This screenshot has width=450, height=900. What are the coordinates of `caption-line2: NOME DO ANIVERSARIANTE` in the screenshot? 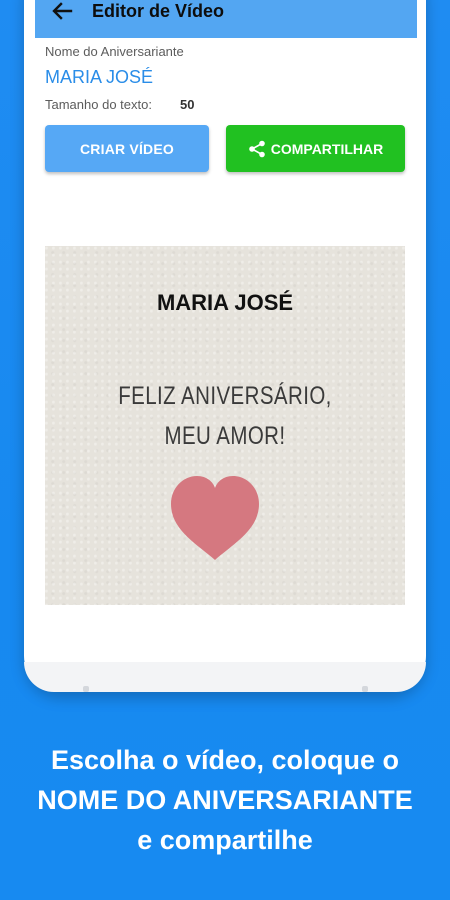 It's located at (225, 800).